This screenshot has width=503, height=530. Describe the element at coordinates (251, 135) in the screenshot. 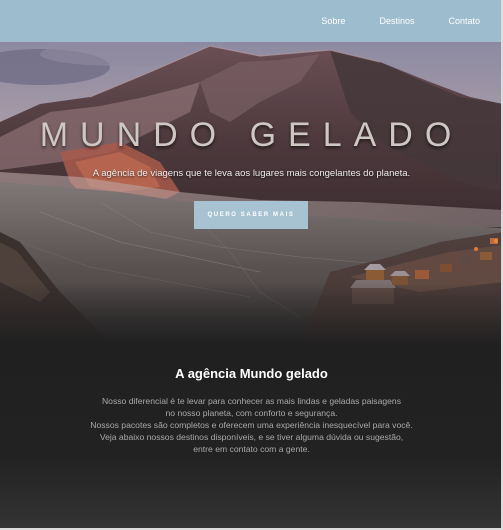

I see `hero-title: MUNDO GELADO` at that location.